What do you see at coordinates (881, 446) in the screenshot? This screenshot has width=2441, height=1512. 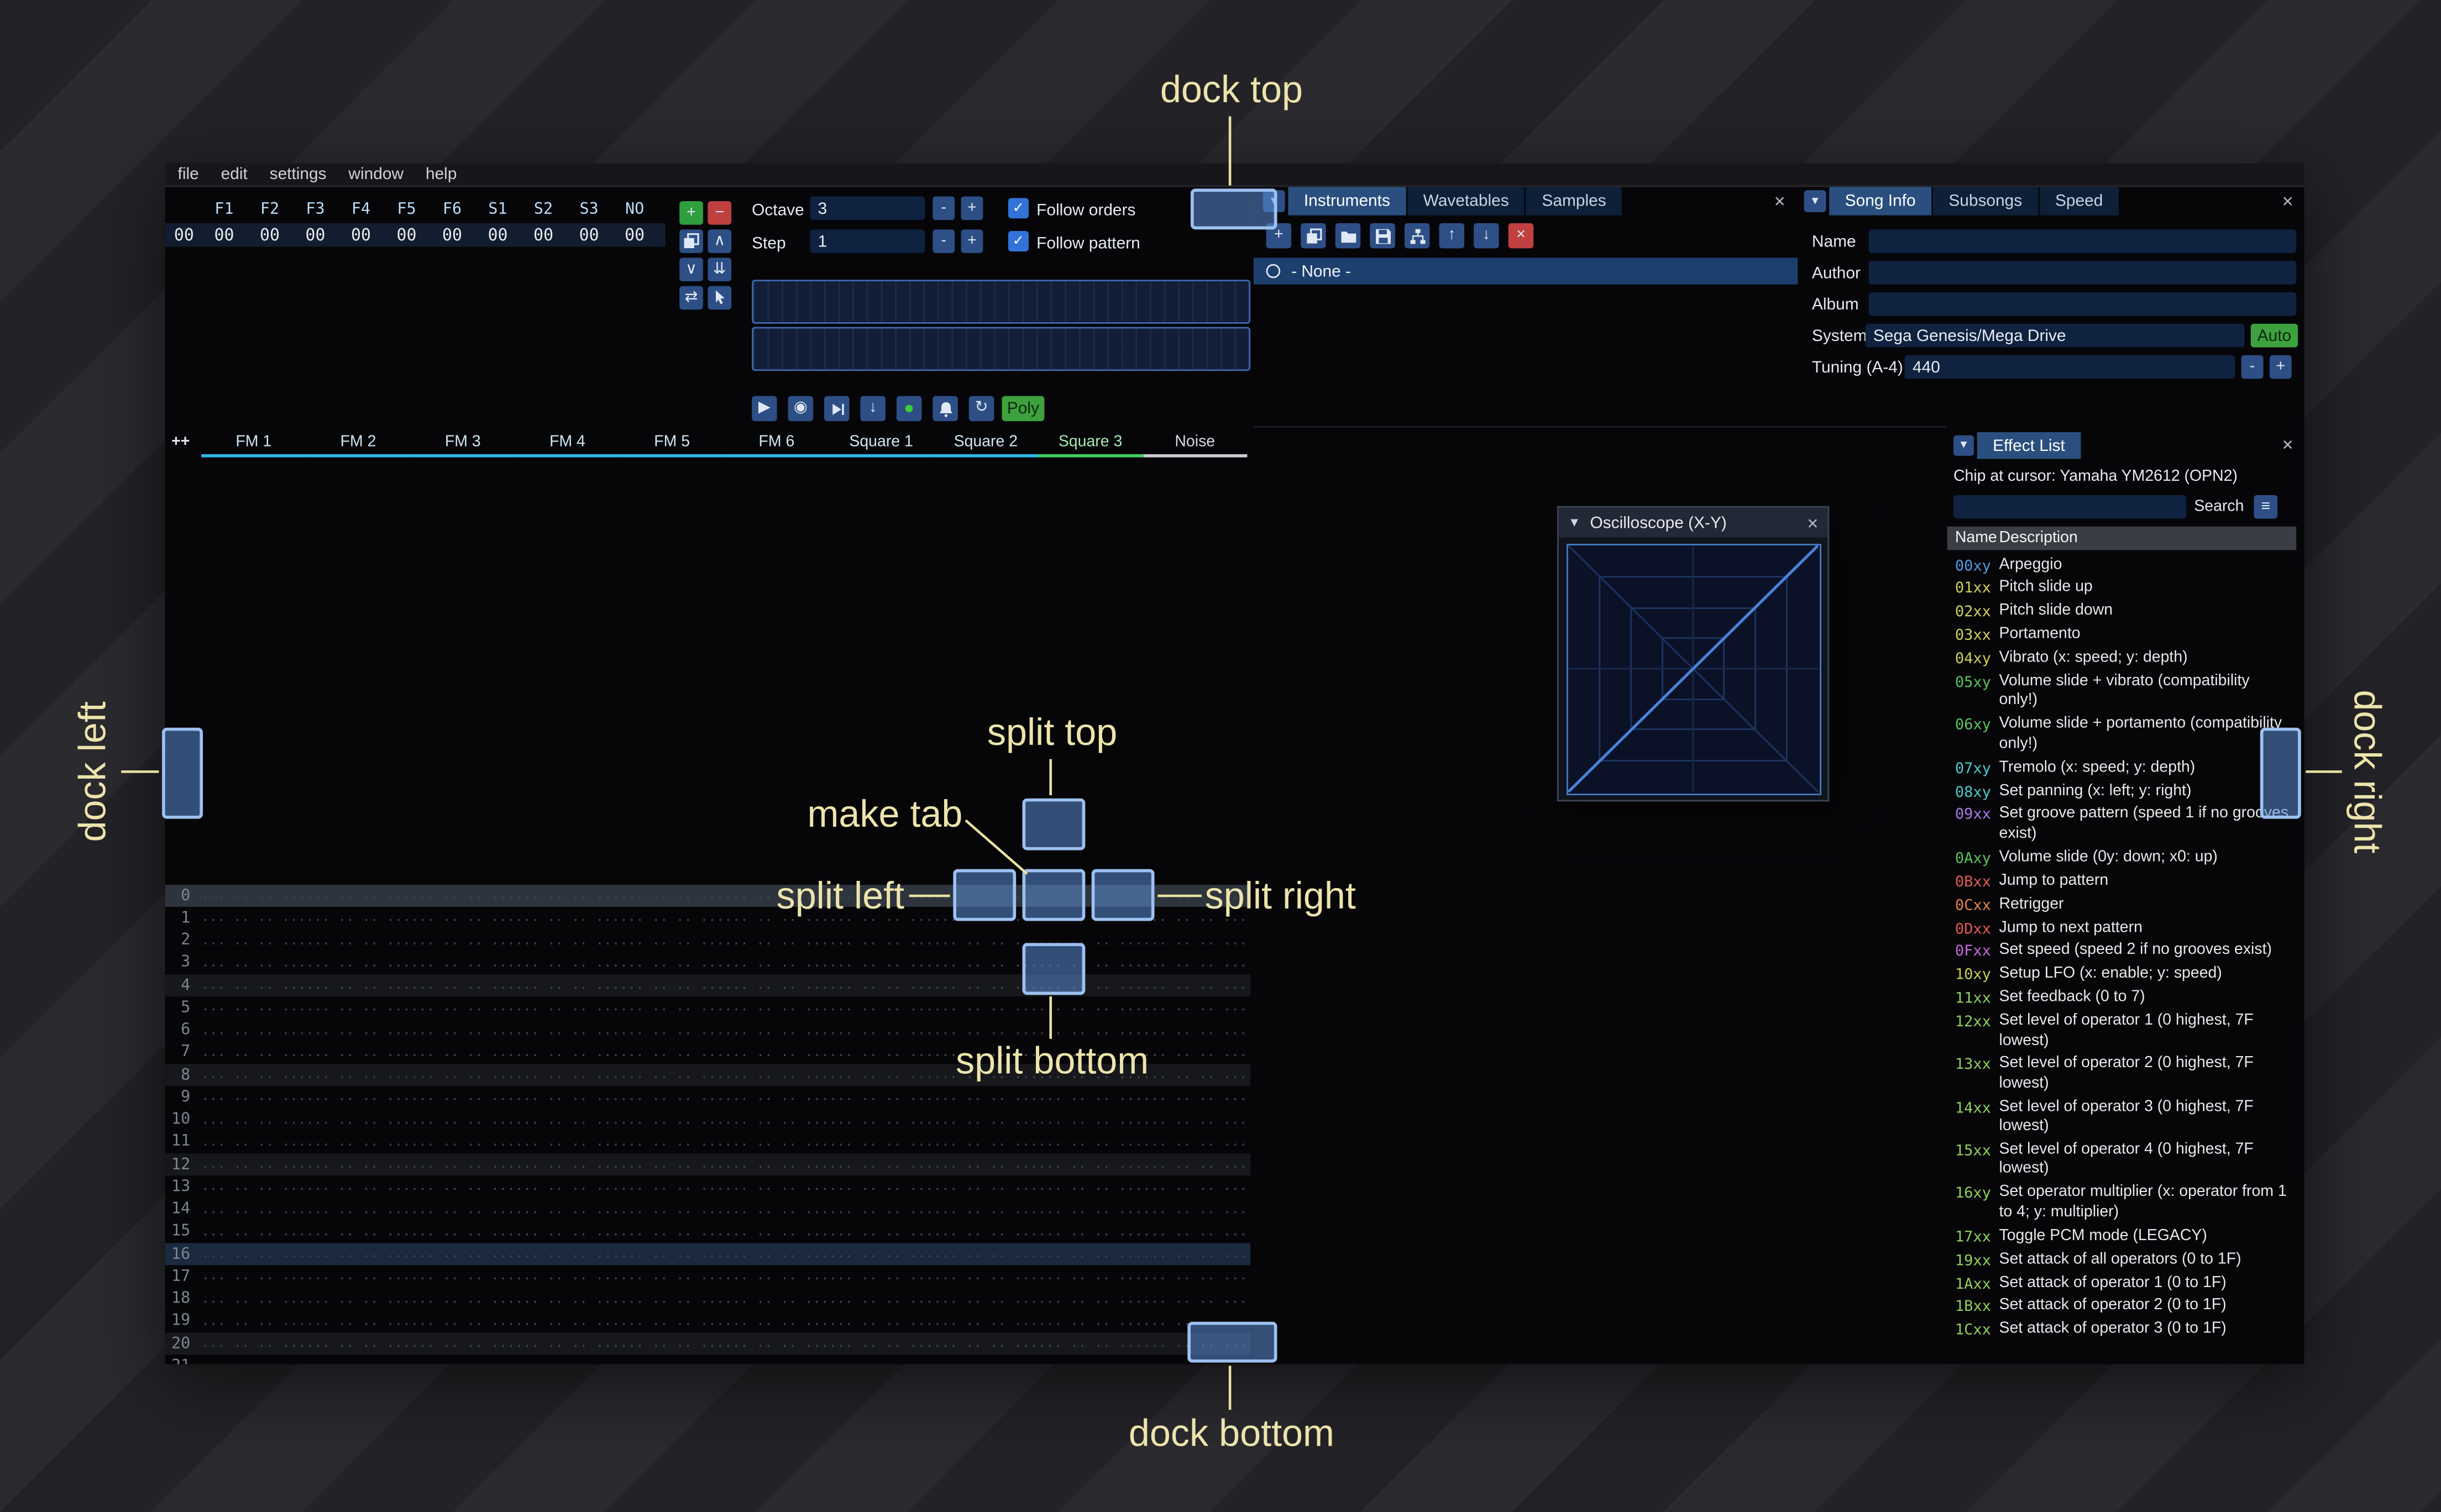 I see `channel-header-square-1: Square 1` at bounding box center [881, 446].